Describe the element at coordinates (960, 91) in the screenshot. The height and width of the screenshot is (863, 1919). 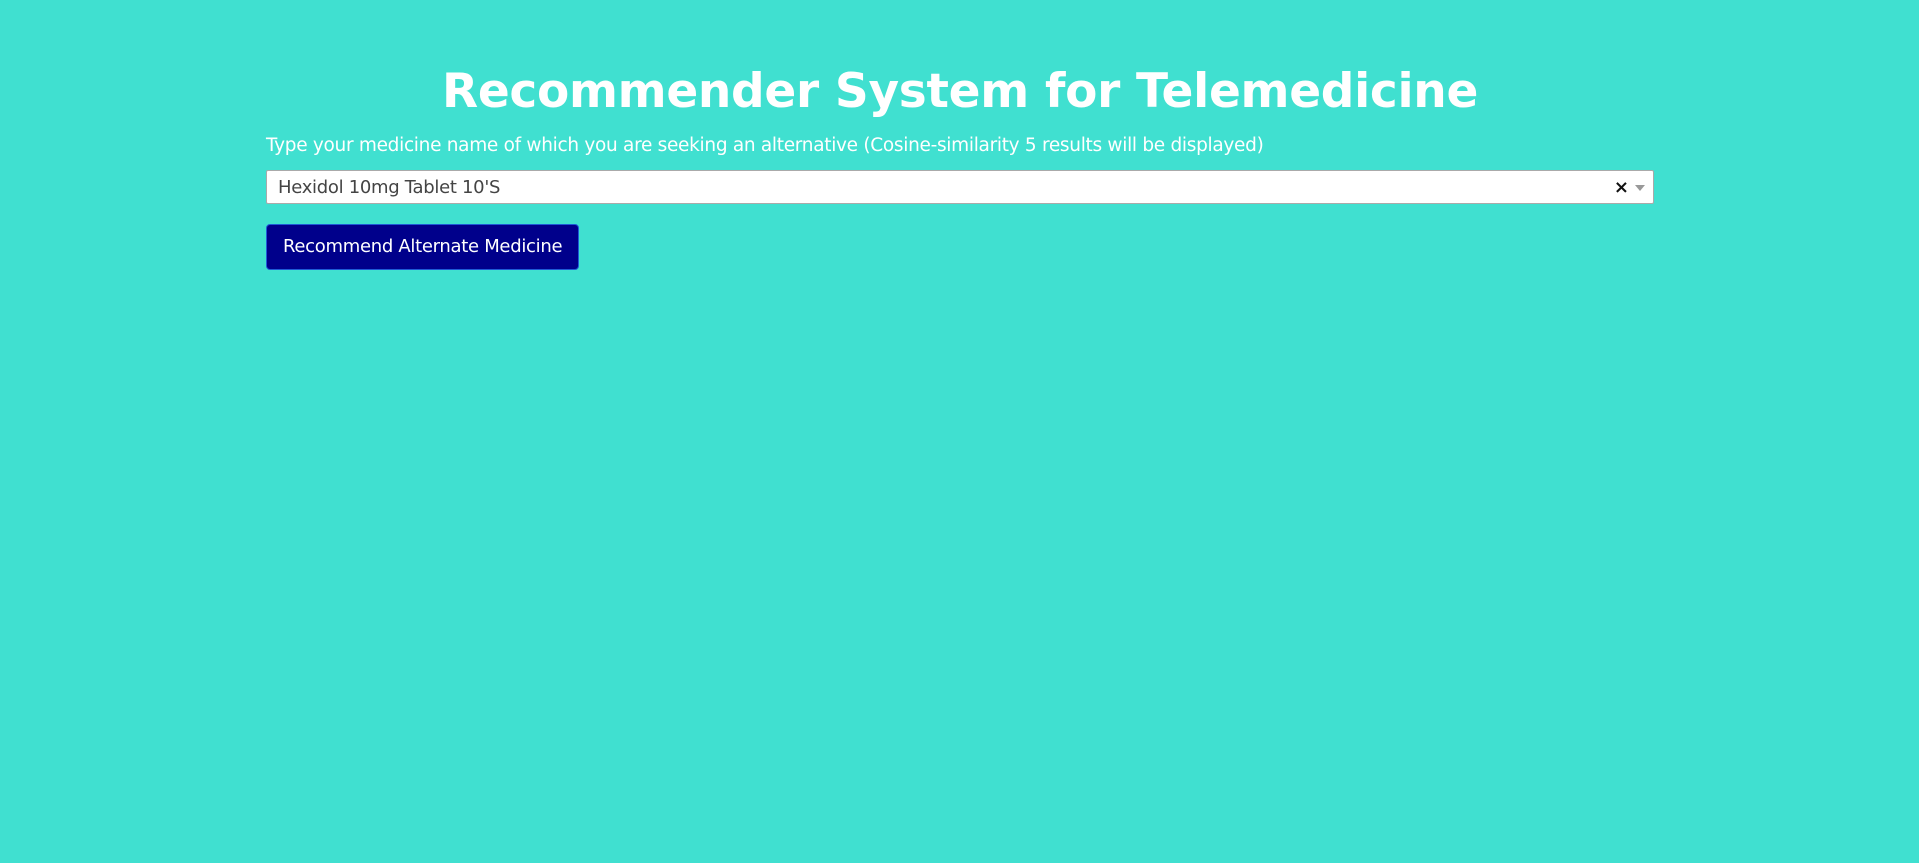
I see `page-title: Recommender System for Telemedicine` at that location.